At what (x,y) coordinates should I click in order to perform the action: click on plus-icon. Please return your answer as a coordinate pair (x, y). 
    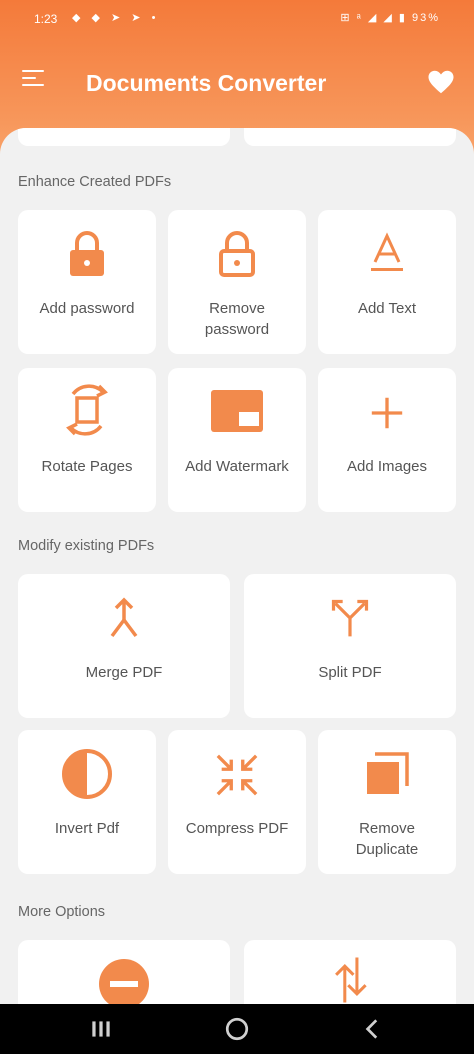
    Looking at the image, I should click on (387, 413).